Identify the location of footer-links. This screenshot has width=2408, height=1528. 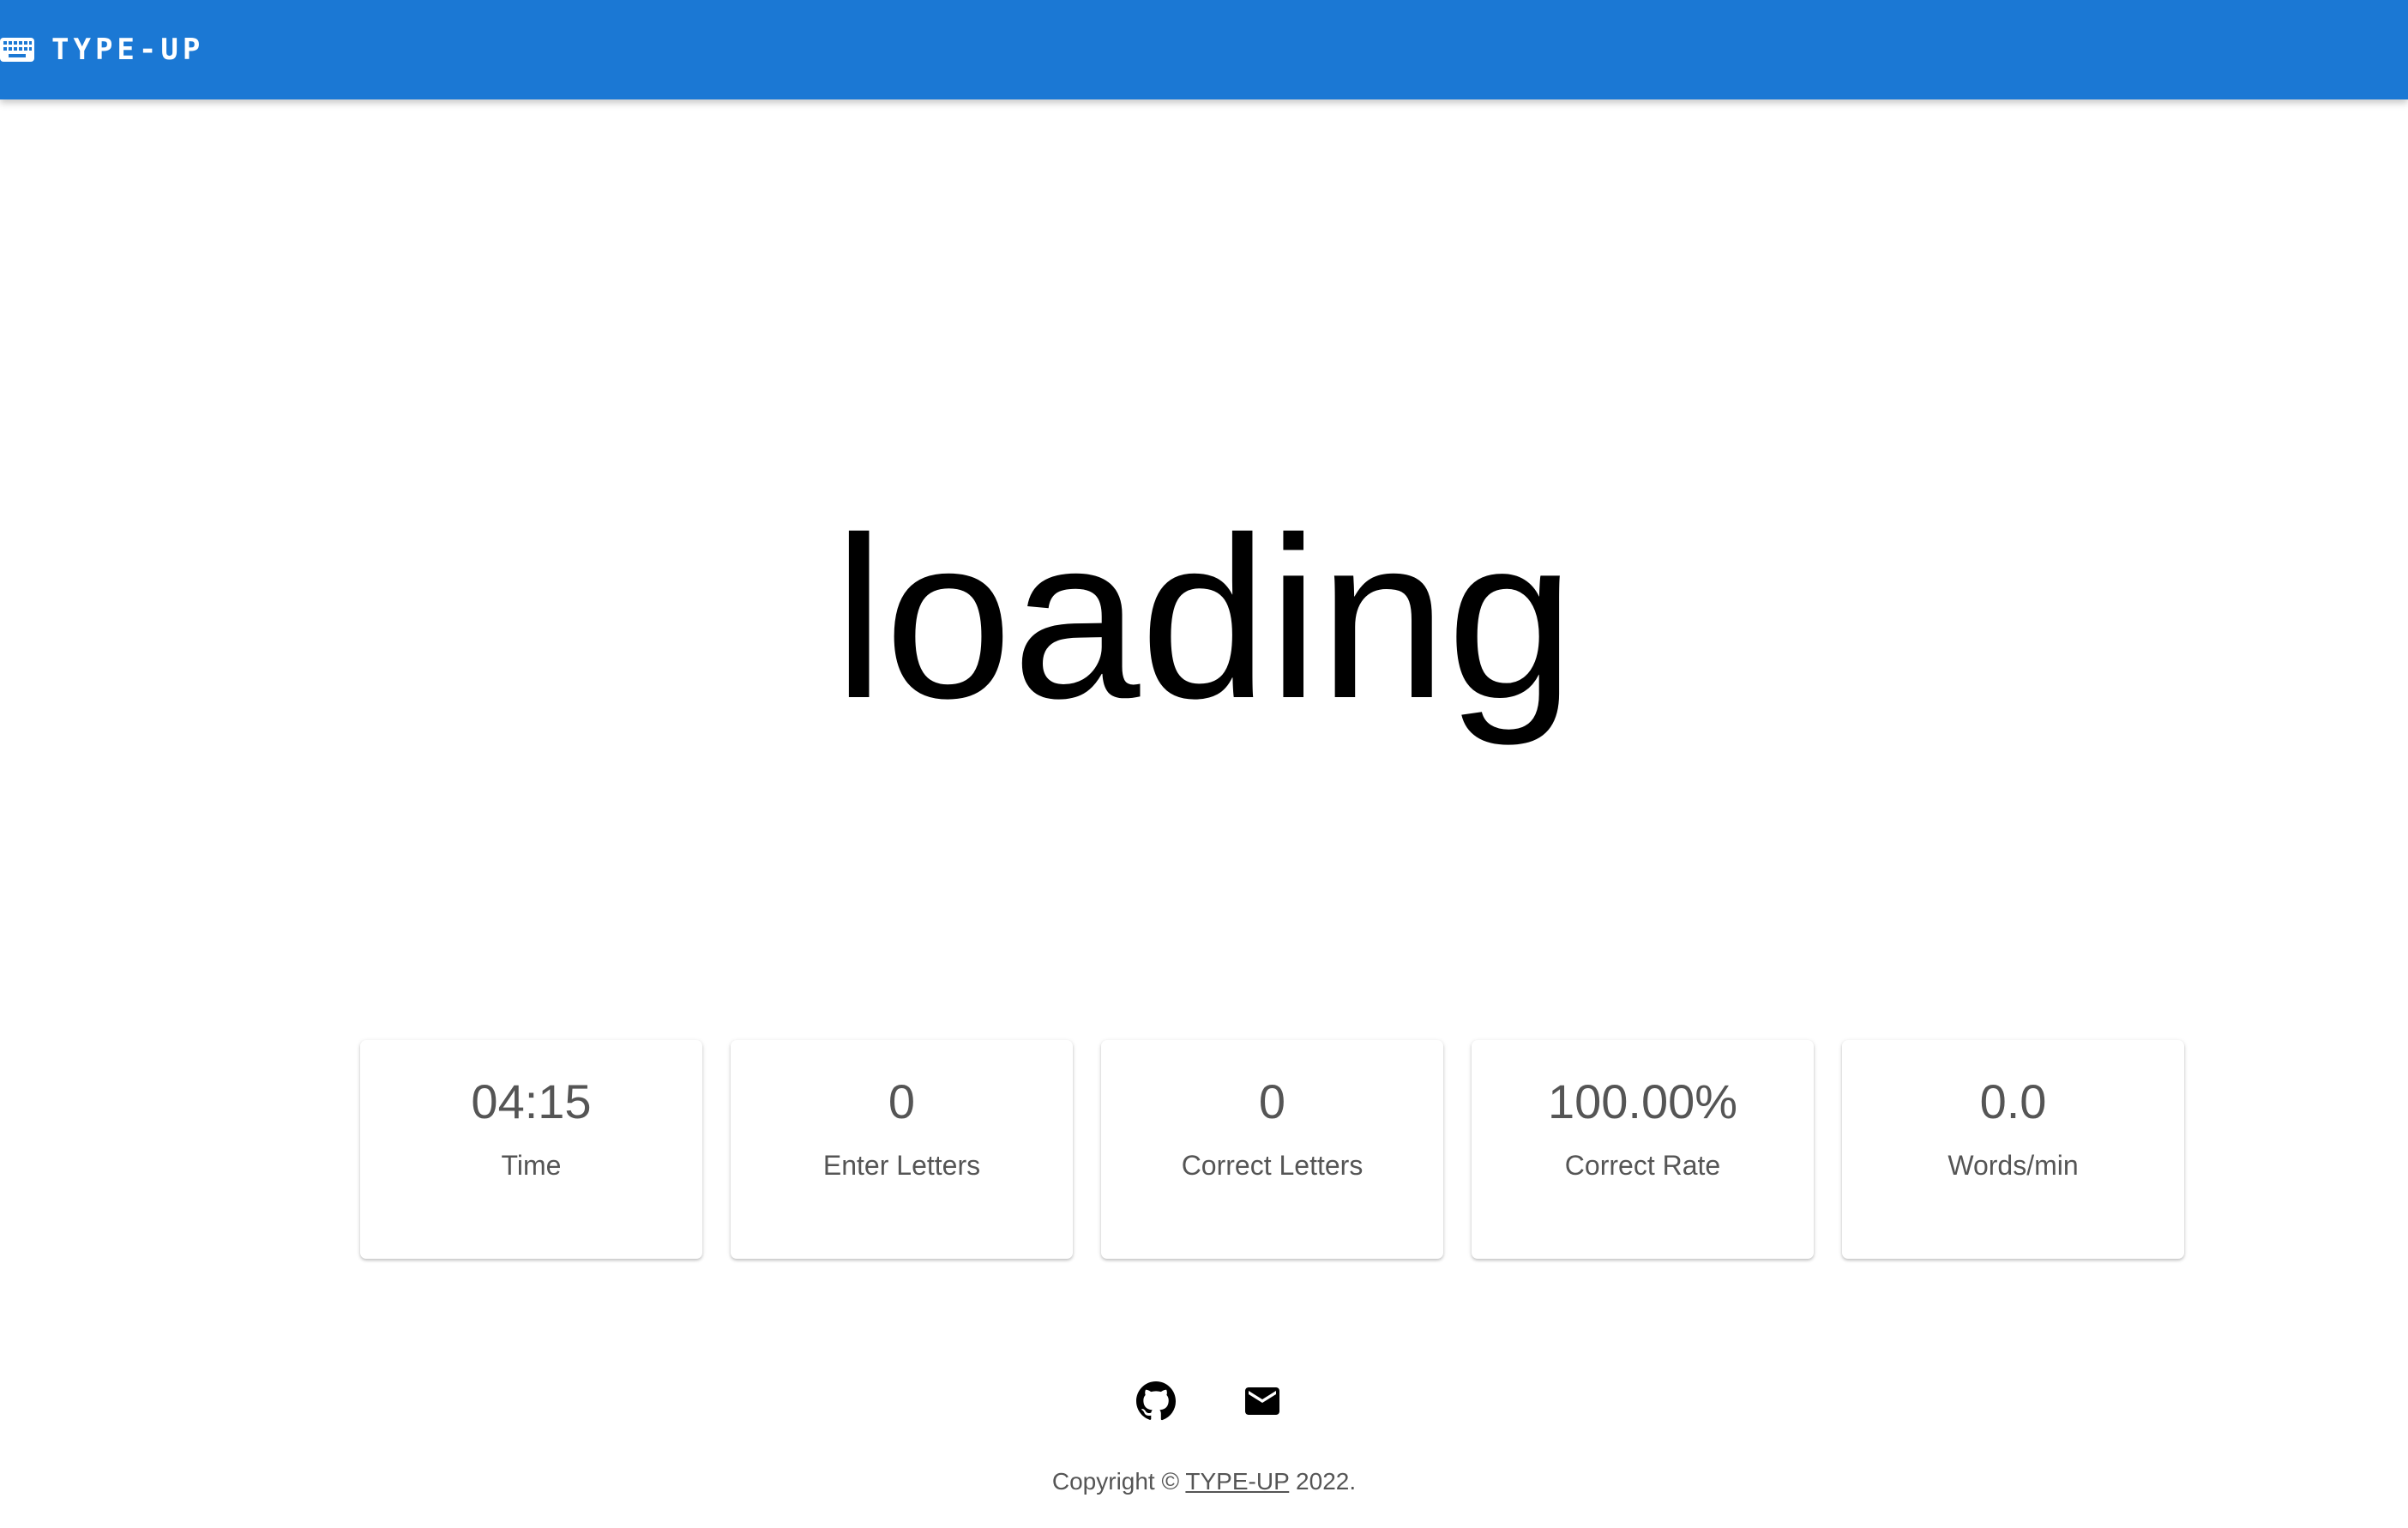
(1204, 1401).